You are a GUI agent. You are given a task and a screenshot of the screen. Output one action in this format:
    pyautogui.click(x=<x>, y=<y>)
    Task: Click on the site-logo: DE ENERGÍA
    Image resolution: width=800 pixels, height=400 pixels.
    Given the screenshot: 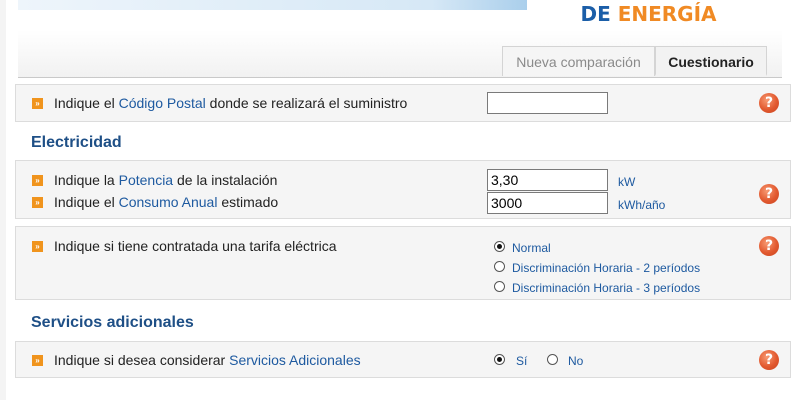 What is the action you would take?
    pyautogui.click(x=648, y=17)
    